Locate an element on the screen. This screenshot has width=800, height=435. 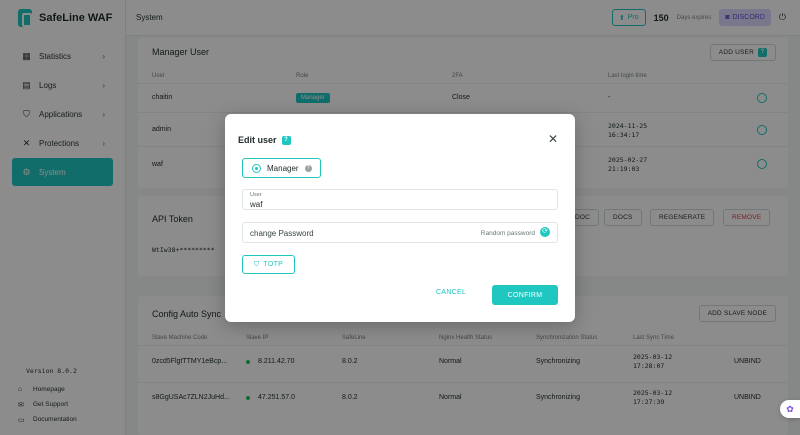
username-field: User waf is located at coordinates (400, 199).